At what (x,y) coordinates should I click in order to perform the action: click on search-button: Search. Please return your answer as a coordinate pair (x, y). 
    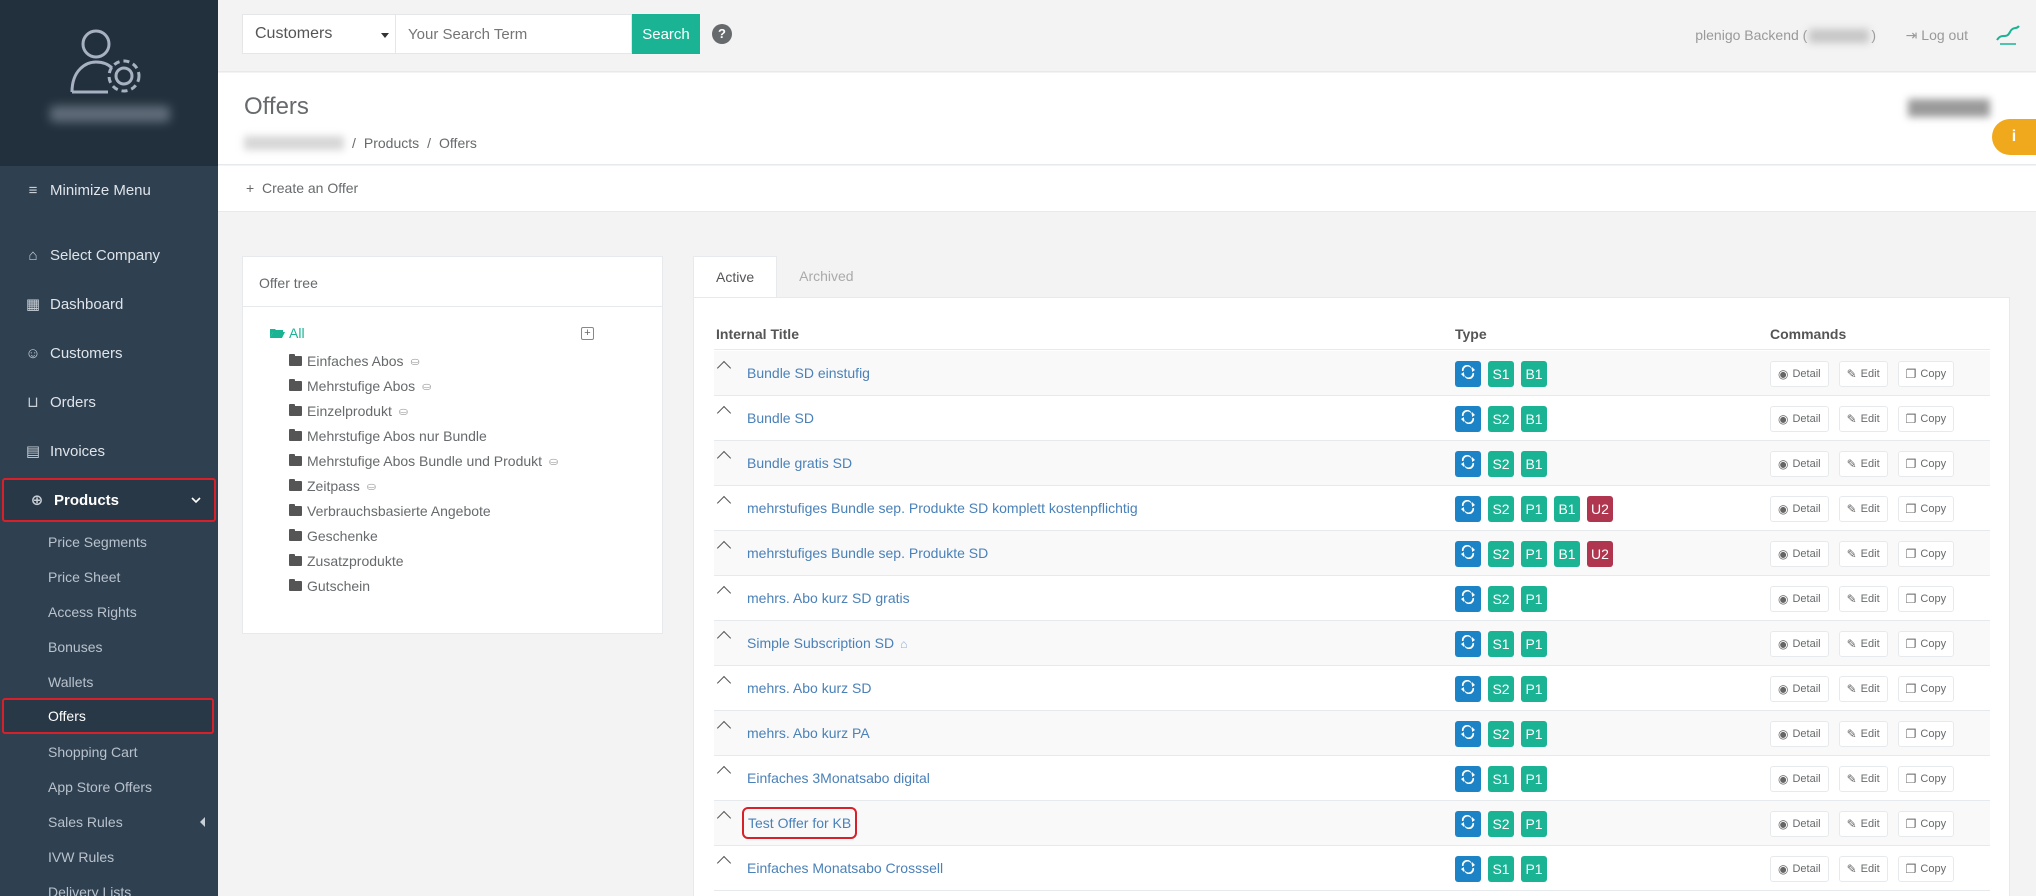
    Looking at the image, I should click on (666, 34).